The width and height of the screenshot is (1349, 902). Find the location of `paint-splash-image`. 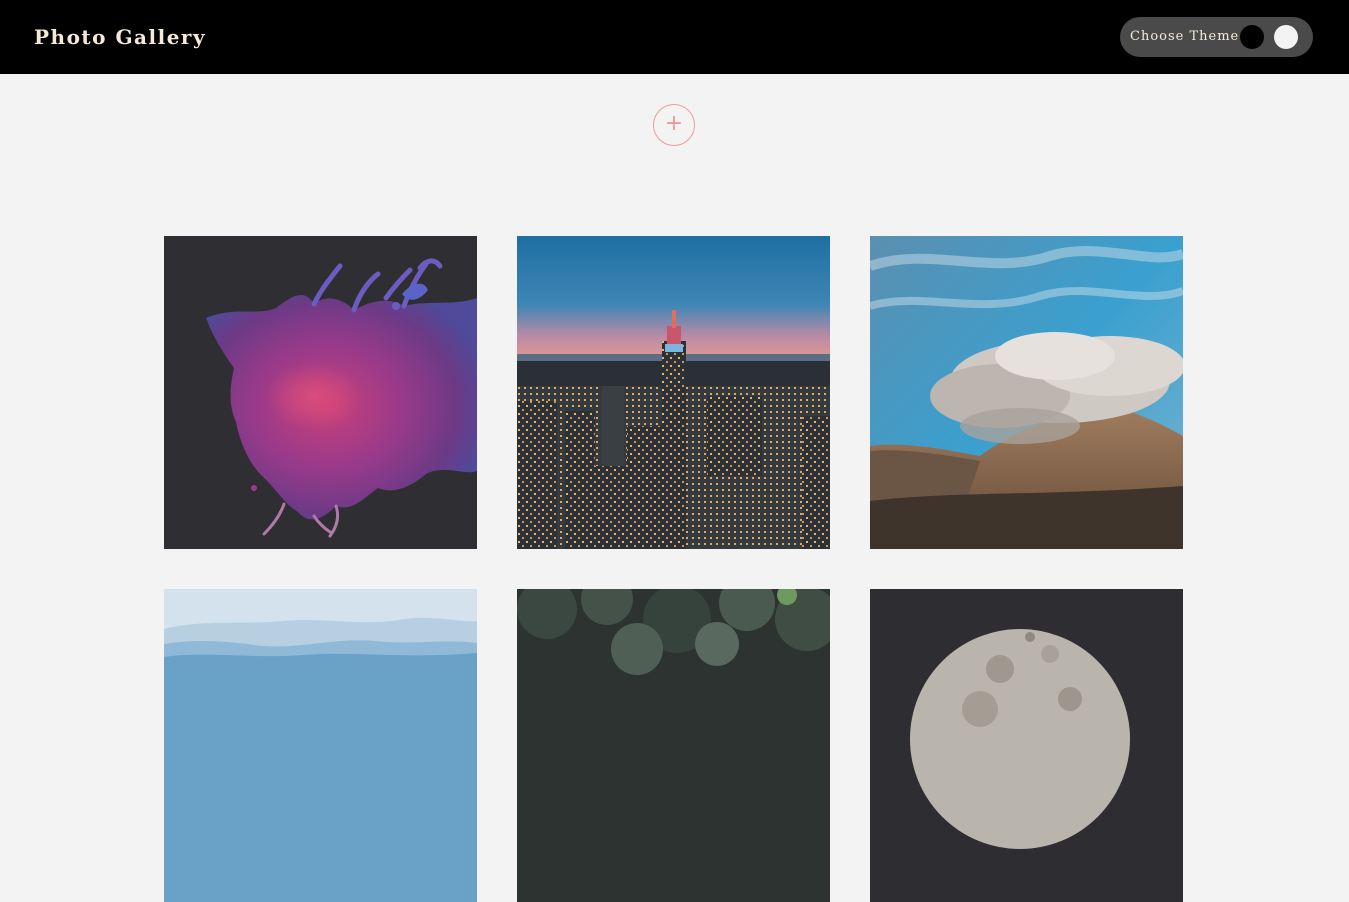

paint-splash-image is located at coordinates (320, 392).